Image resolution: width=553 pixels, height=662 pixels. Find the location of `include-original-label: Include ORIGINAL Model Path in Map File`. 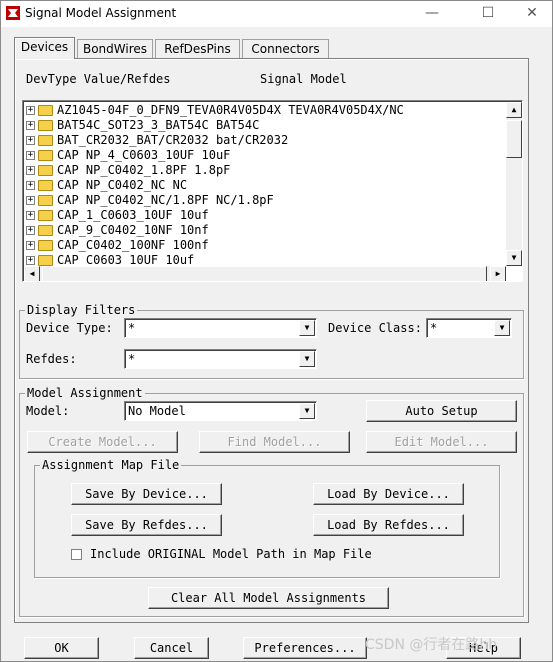

include-original-label: Include ORIGINAL Model Path in Map File is located at coordinates (231, 554).